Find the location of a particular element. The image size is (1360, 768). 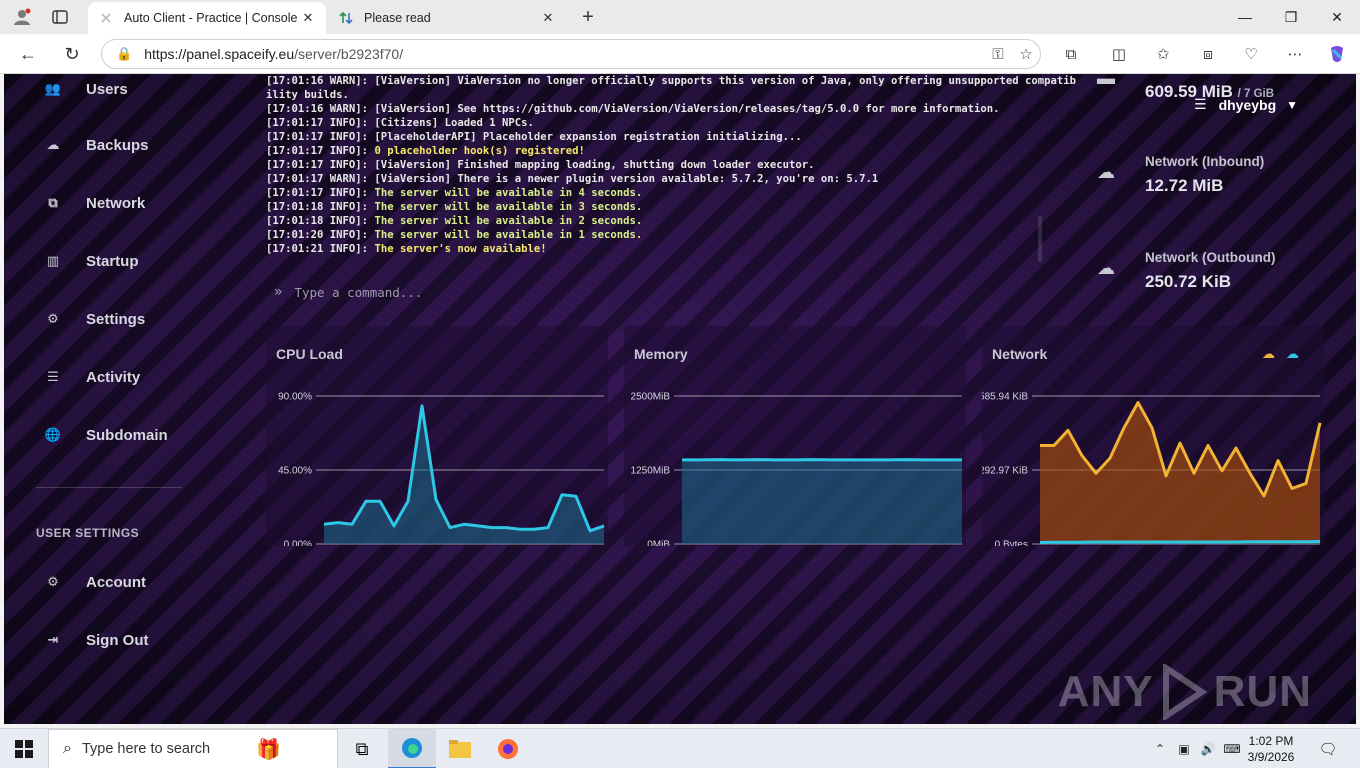

network-icon: ⧉ is located at coordinates (53, 202).